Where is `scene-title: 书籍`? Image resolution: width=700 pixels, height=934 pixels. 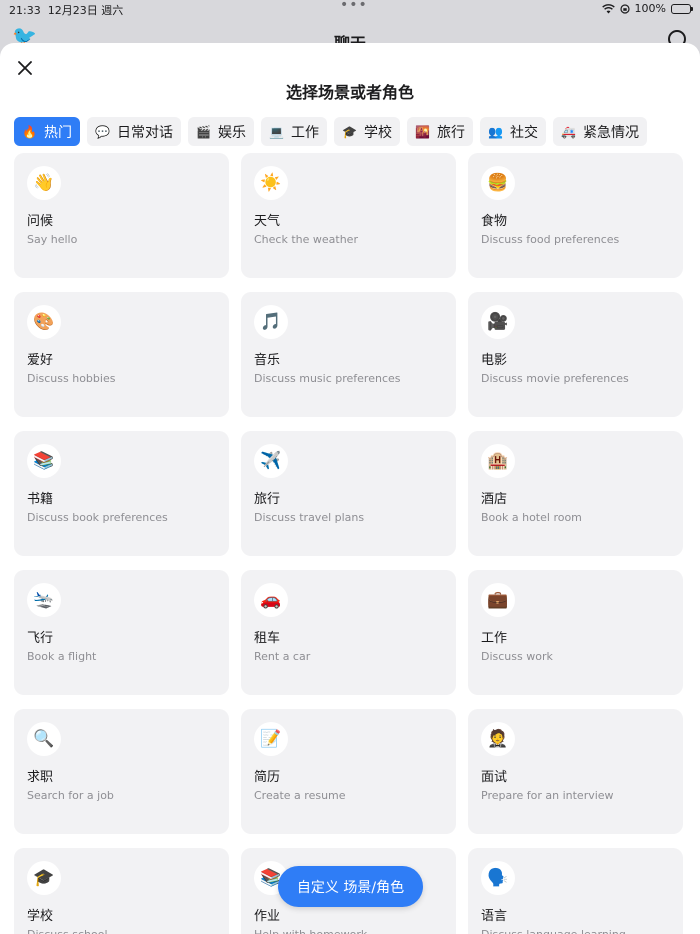 scene-title: 书籍 is located at coordinates (40, 499).